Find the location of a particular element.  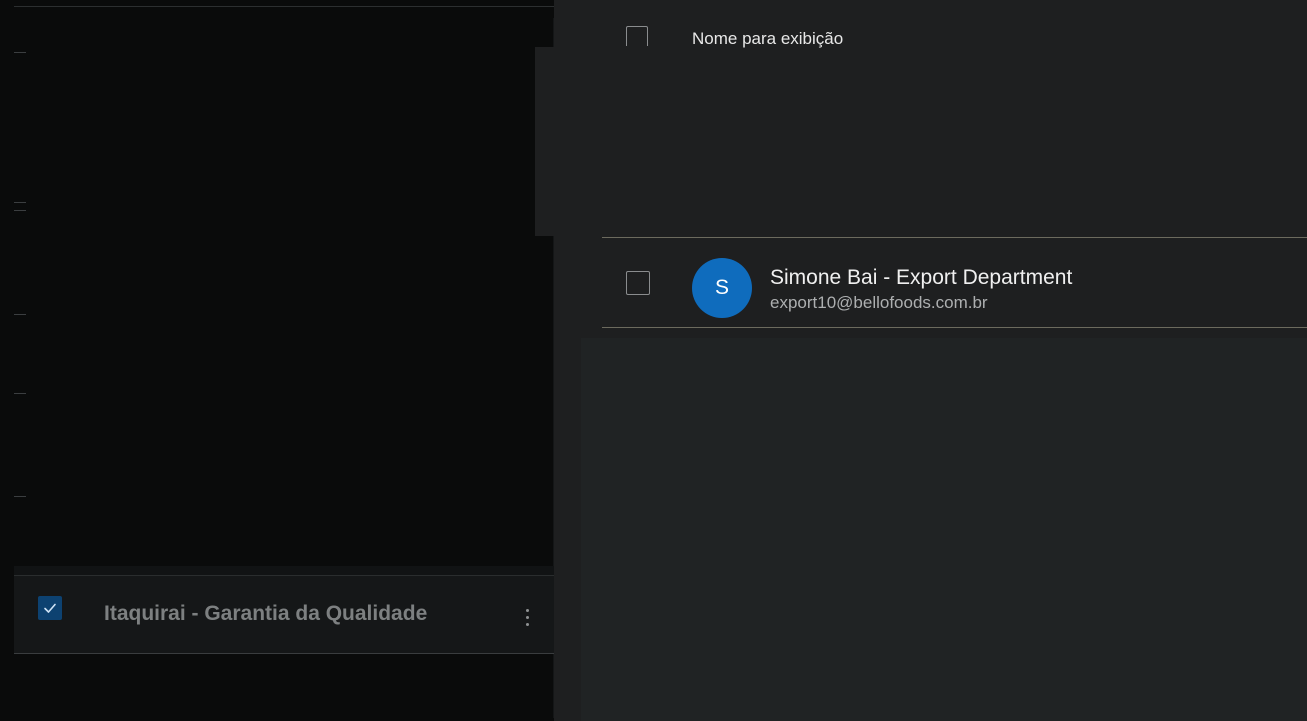

list-item-label: Itaquirai - Garantia da Qualidade is located at coordinates (266, 613).